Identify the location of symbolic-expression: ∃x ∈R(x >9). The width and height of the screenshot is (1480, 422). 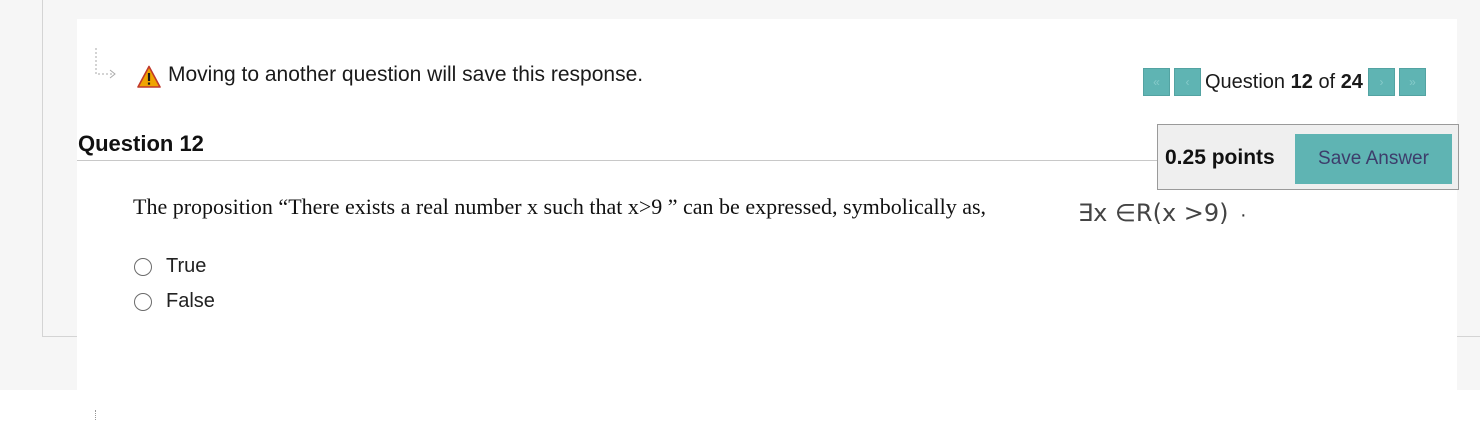
(1153, 213).